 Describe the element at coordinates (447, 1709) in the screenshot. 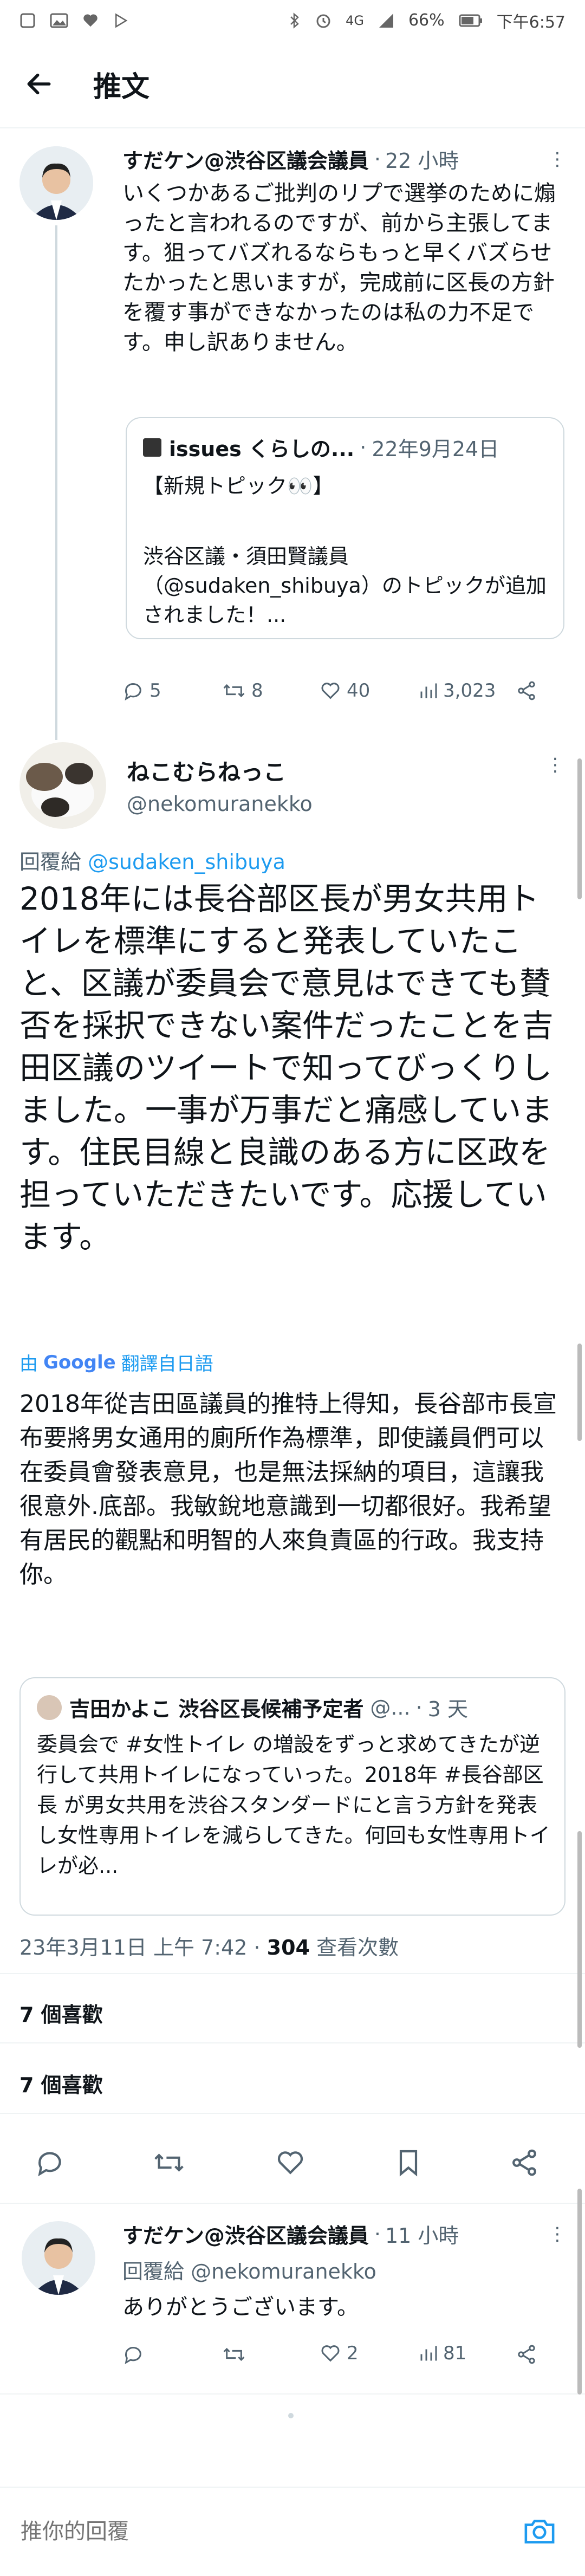

I see `quote-time: 3 天` at that location.